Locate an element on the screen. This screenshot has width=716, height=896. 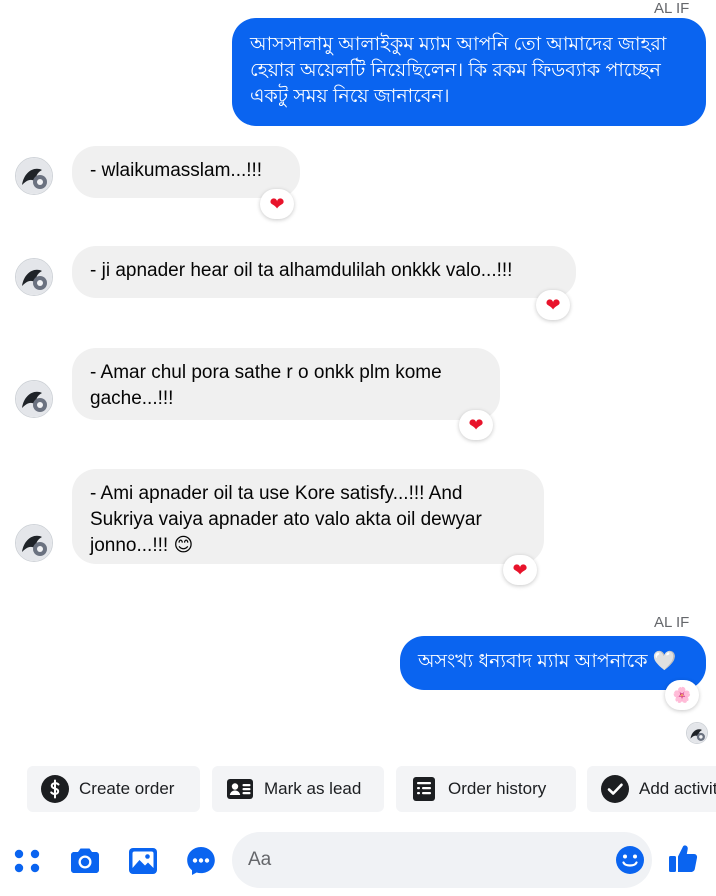
create-order-button: Create order is located at coordinates (113, 789).